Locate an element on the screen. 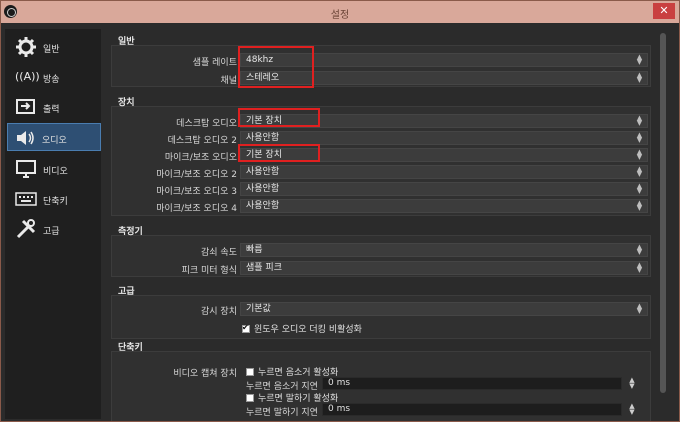 The width and height of the screenshot is (687, 426). peak-meter-label: 피크 미터 형식 is located at coordinates (209, 271).